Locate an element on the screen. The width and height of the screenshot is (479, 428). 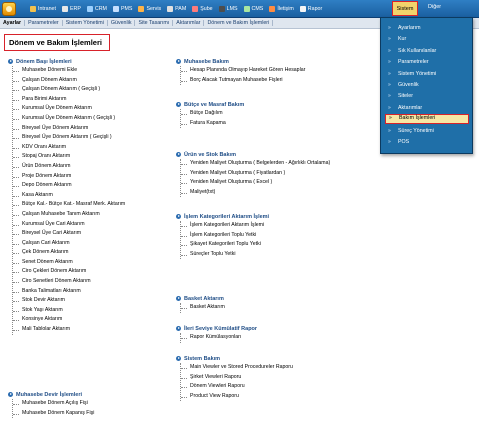
top-nav-item: Intranet is located at coordinates (43, 9).